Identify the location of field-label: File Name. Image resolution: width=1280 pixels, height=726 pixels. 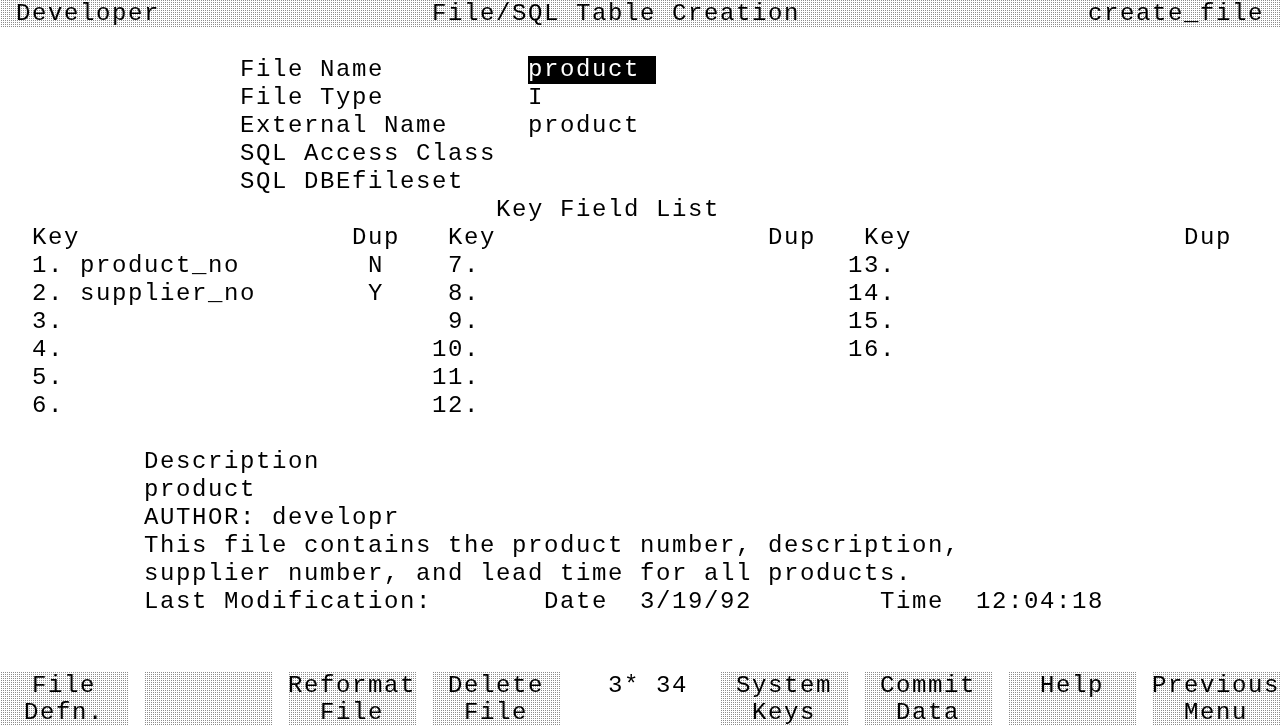
(312, 70).